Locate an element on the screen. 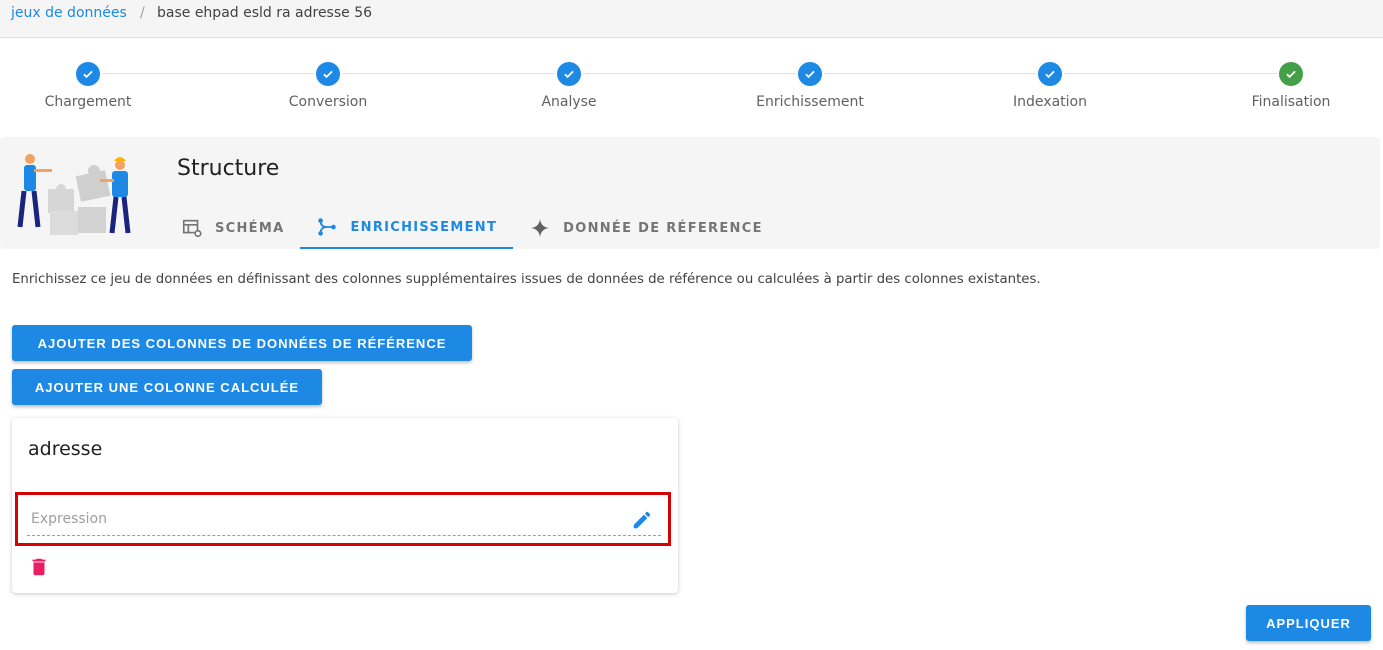 This screenshot has width=1383, height=650. step-finalisation: Finalisation is located at coordinates (1291, 85).